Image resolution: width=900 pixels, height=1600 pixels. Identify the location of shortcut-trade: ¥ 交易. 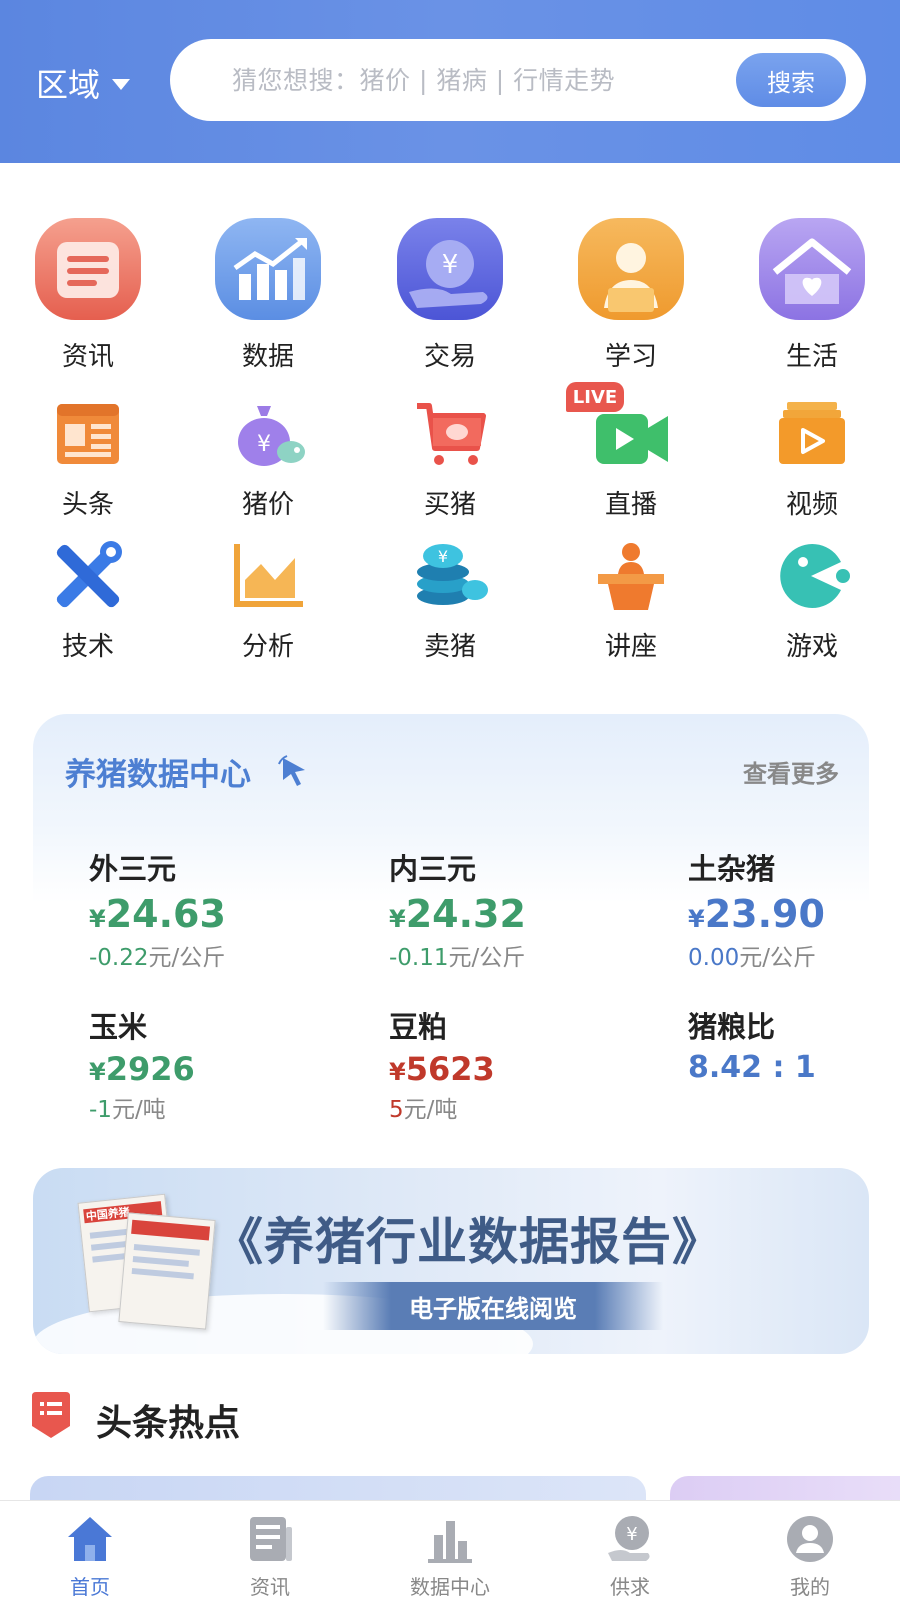
(450, 295).